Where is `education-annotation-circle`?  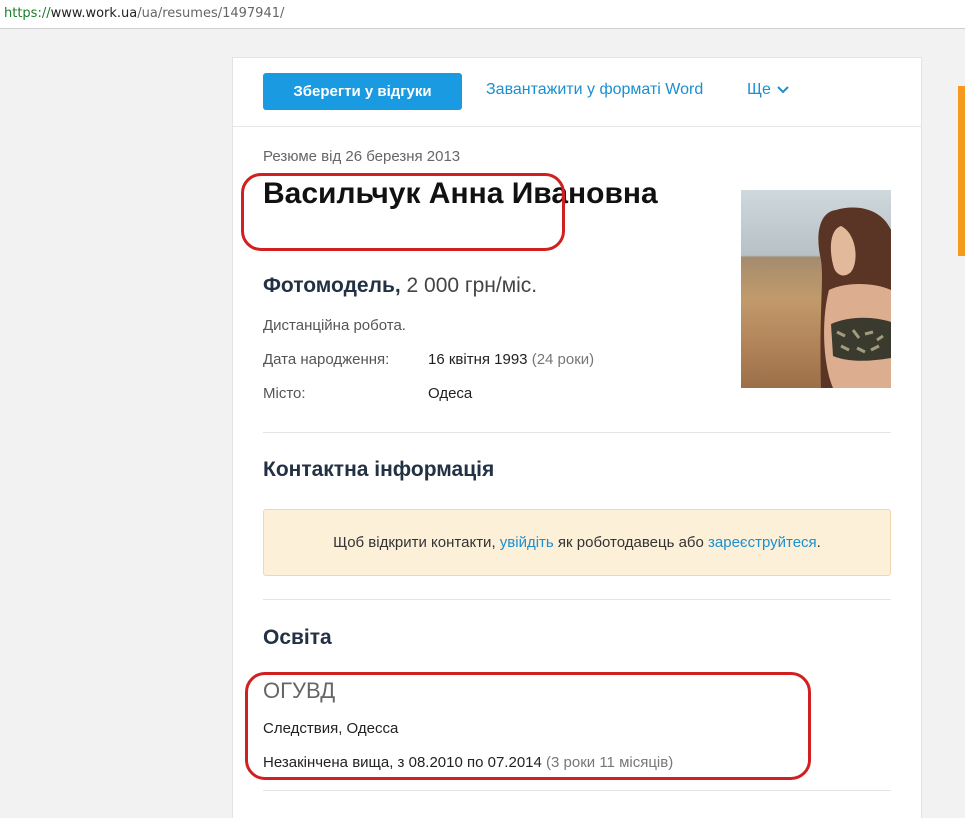 education-annotation-circle is located at coordinates (528, 726).